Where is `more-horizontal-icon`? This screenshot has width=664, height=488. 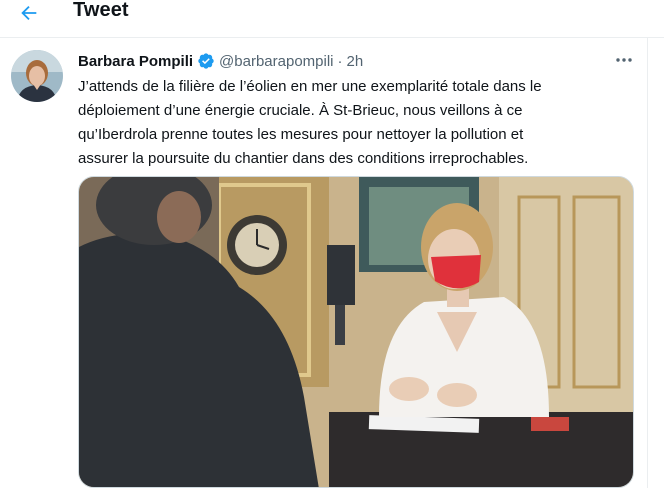 more-horizontal-icon is located at coordinates (624, 60).